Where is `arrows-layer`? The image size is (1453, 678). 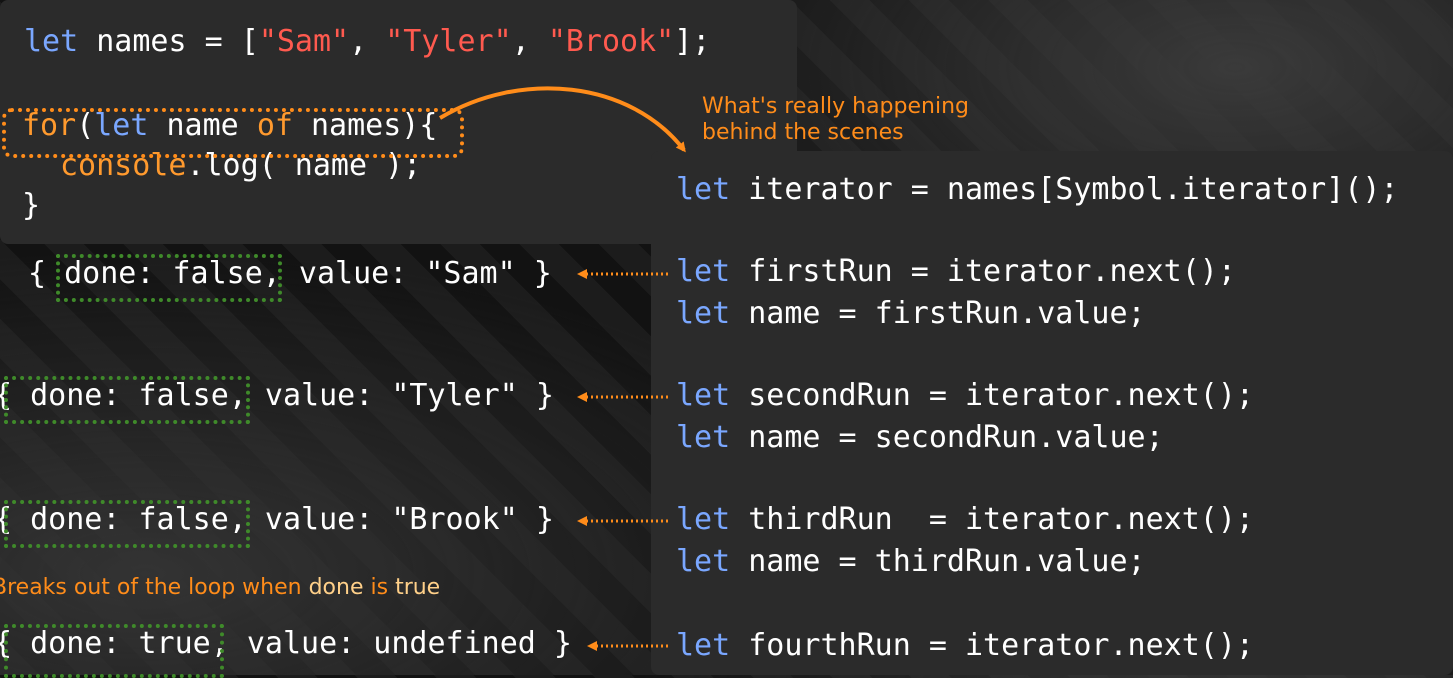 arrows-layer is located at coordinates (562, 368).